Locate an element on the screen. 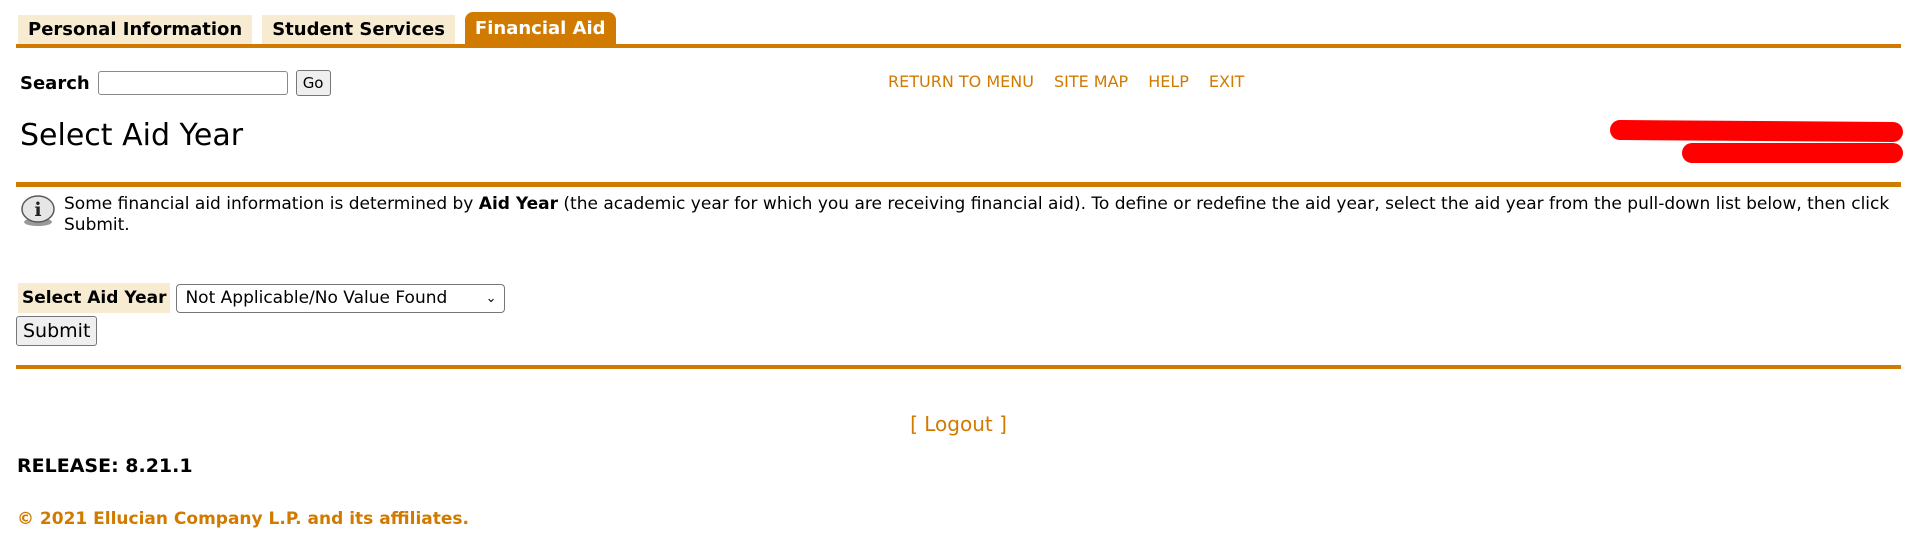  chevron-down-icon: ⌄ is located at coordinates (491, 298).